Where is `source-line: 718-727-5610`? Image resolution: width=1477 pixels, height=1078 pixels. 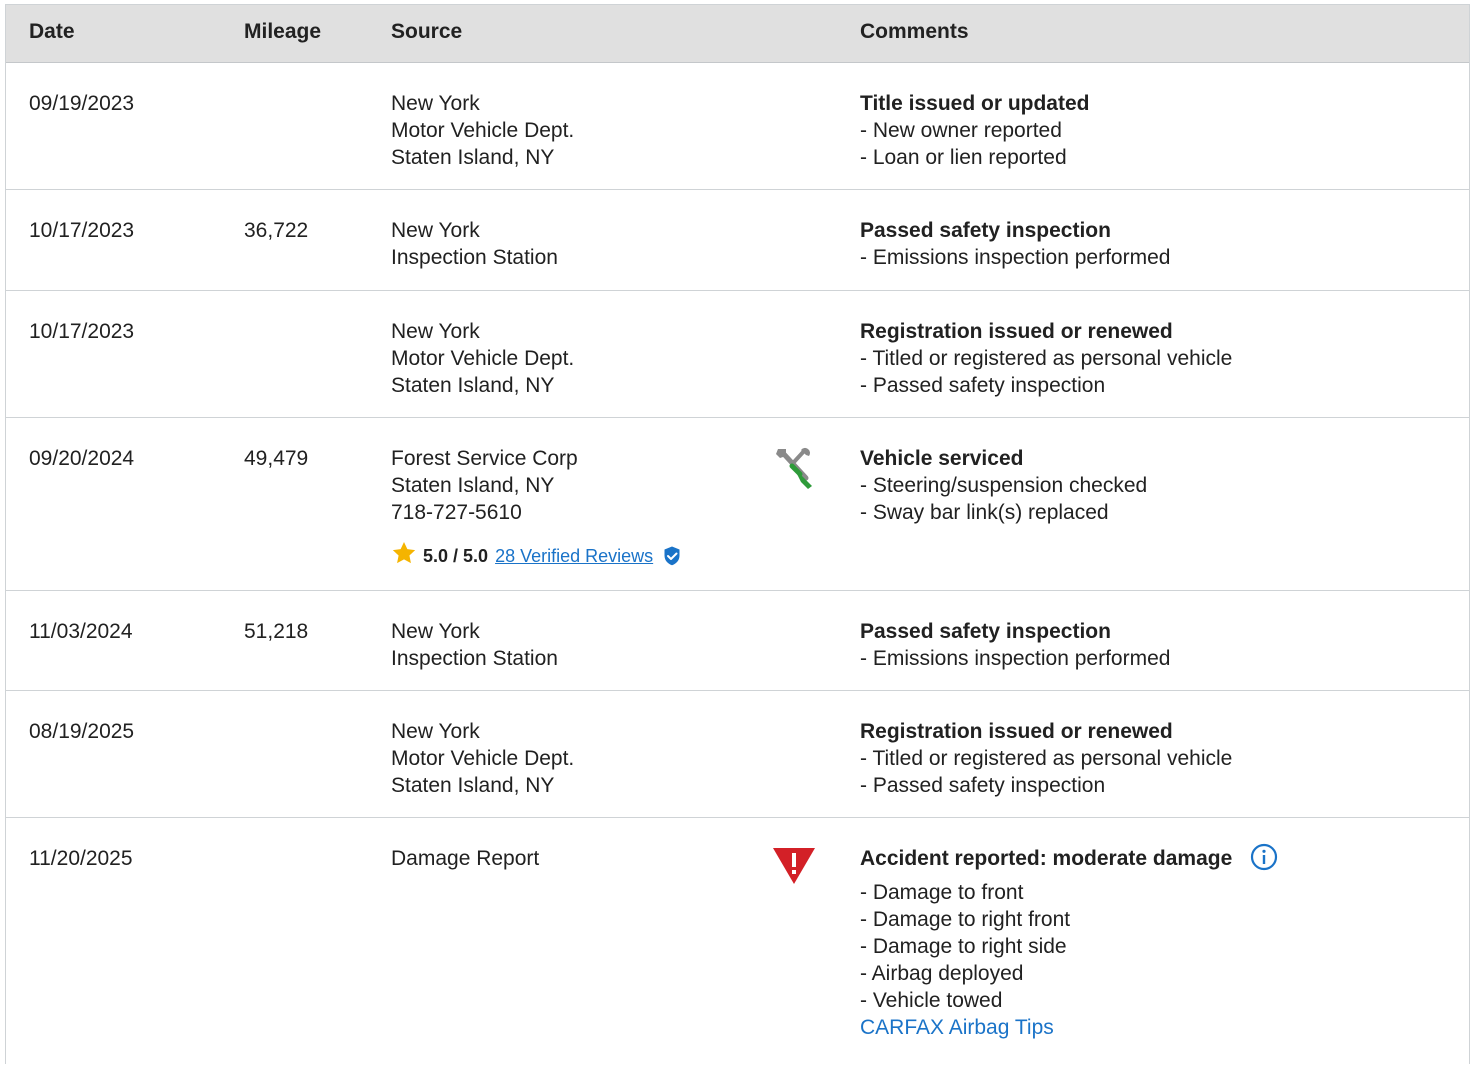 source-line: 718-727-5610 is located at coordinates (456, 512).